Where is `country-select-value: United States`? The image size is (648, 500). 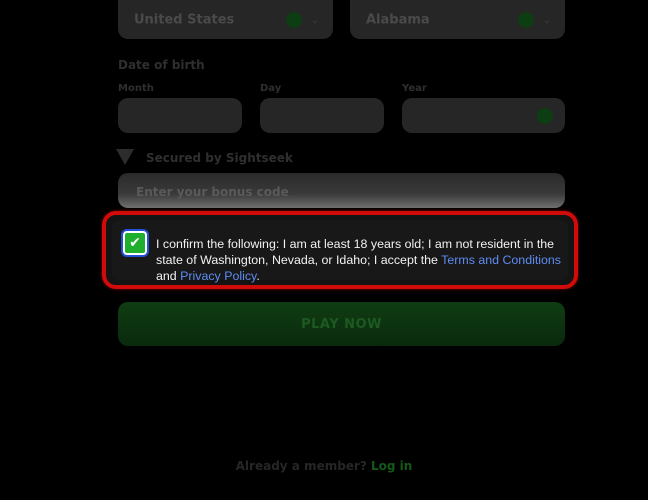
country-select-value: United States is located at coordinates (184, 19).